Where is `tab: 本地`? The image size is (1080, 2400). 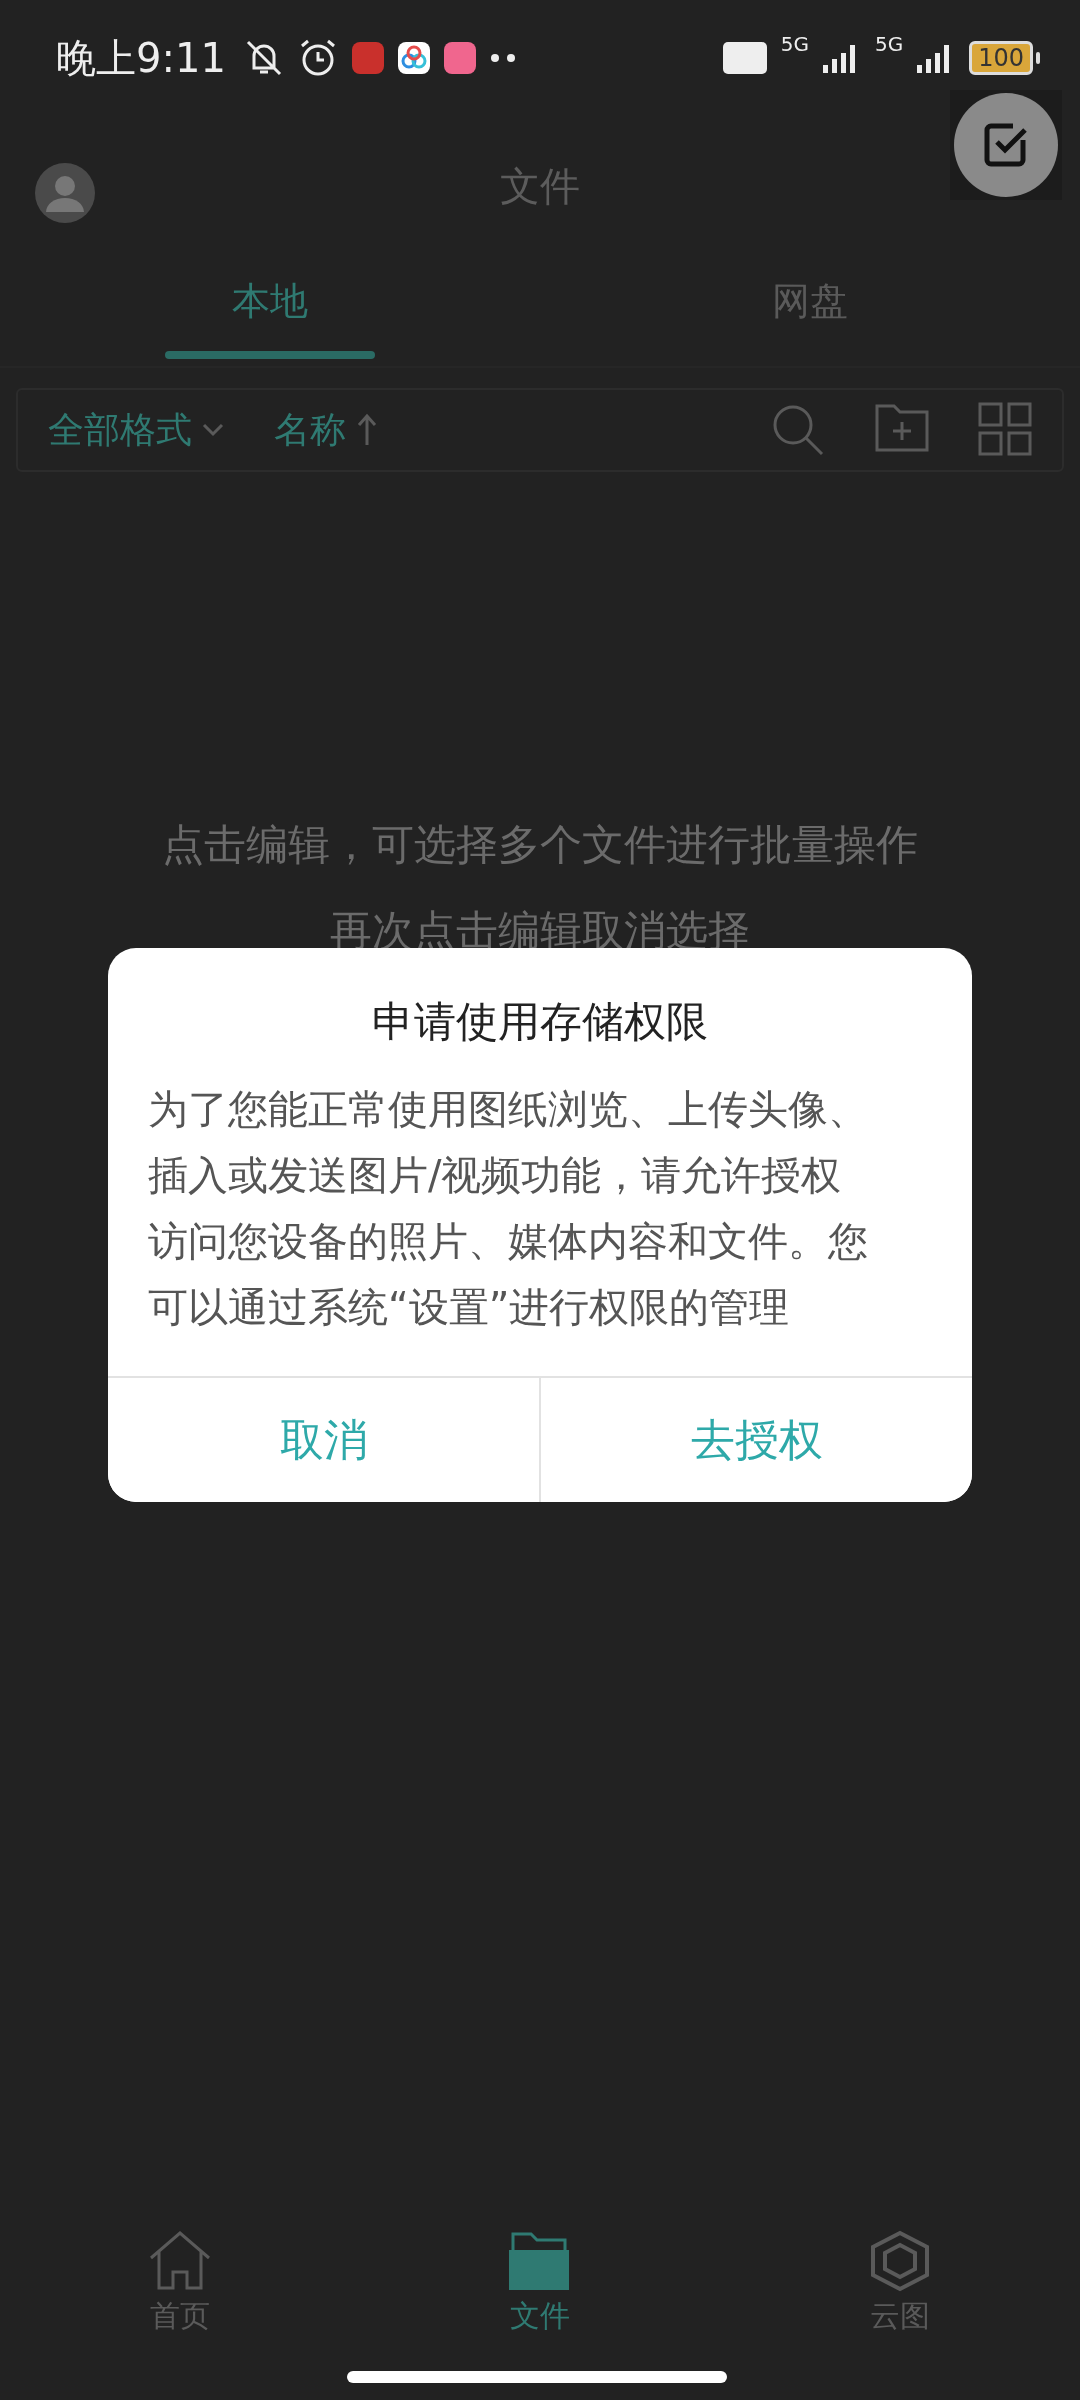
tab: 本地 is located at coordinates (270, 311).